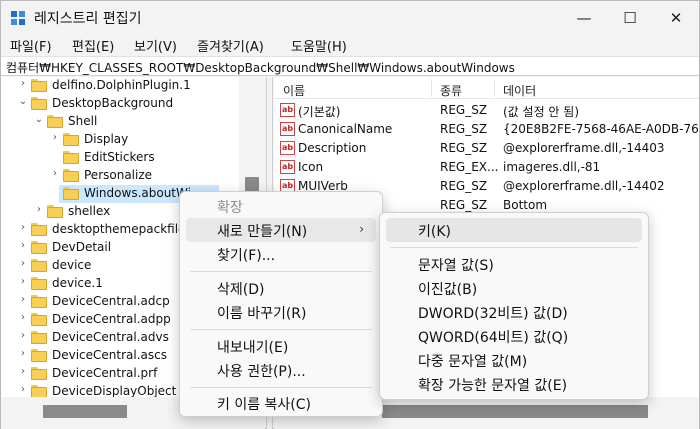  I want to click on value-name: Description, so click(332, 148).